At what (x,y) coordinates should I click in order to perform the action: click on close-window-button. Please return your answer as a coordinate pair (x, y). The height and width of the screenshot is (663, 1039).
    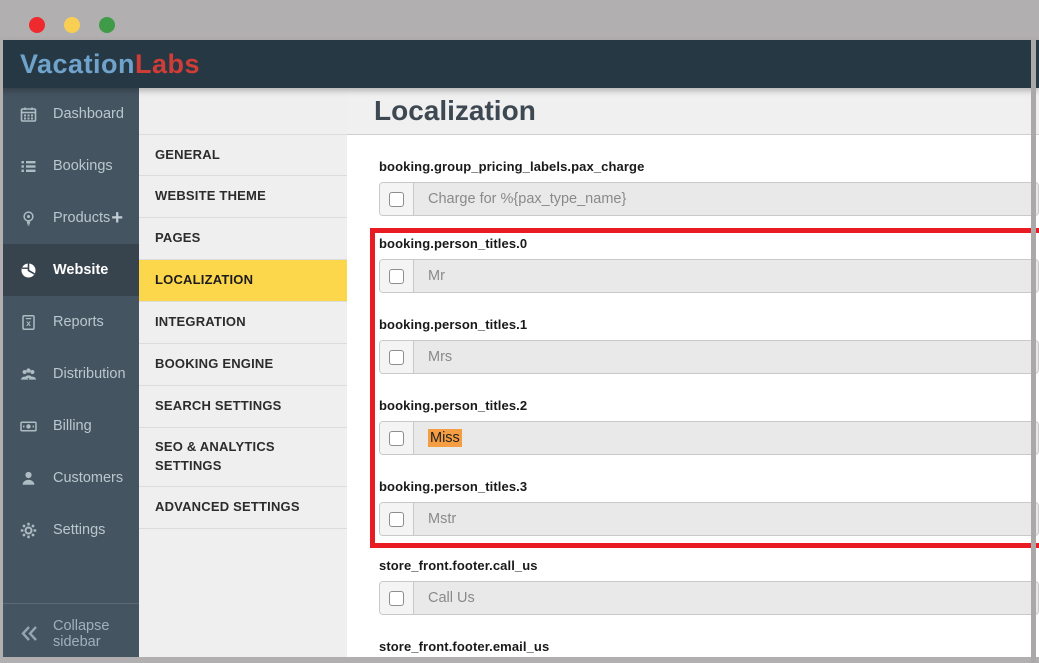
    Looking at the image, I should click on (37, 25).